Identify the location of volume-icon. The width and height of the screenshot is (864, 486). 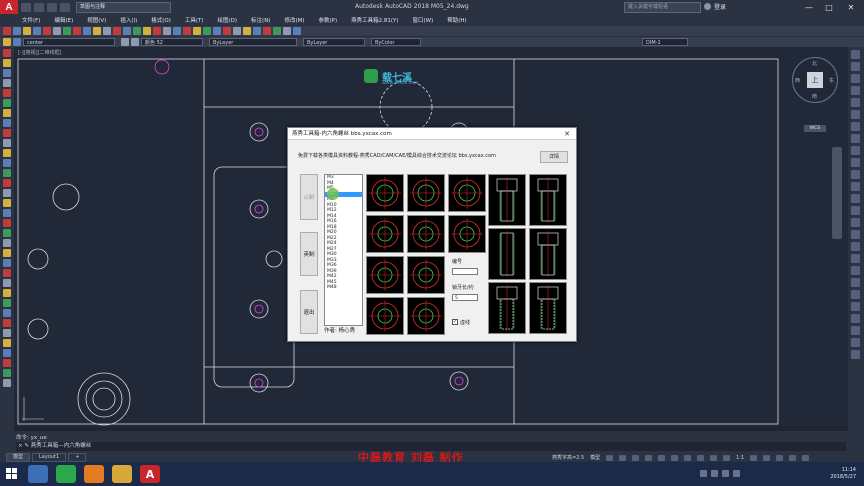
(714, 473).